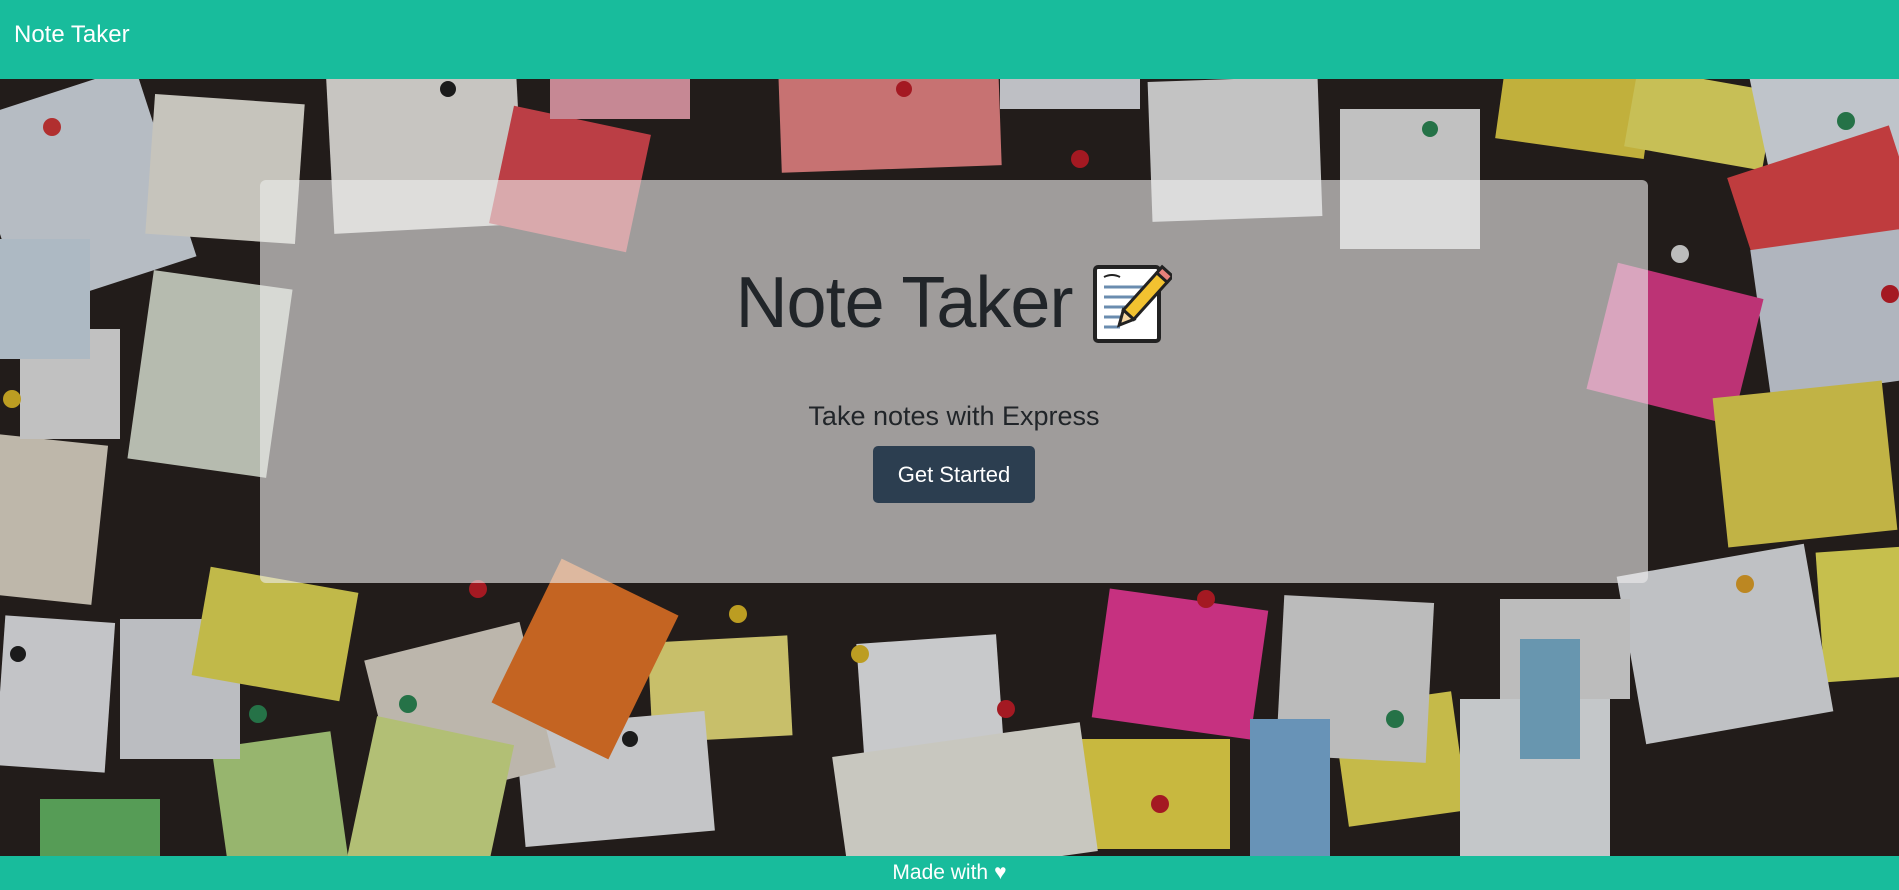  Describe the element at coordinates (954, 474) in the screenshot. I see `get-started-button: Get Started` at that location.